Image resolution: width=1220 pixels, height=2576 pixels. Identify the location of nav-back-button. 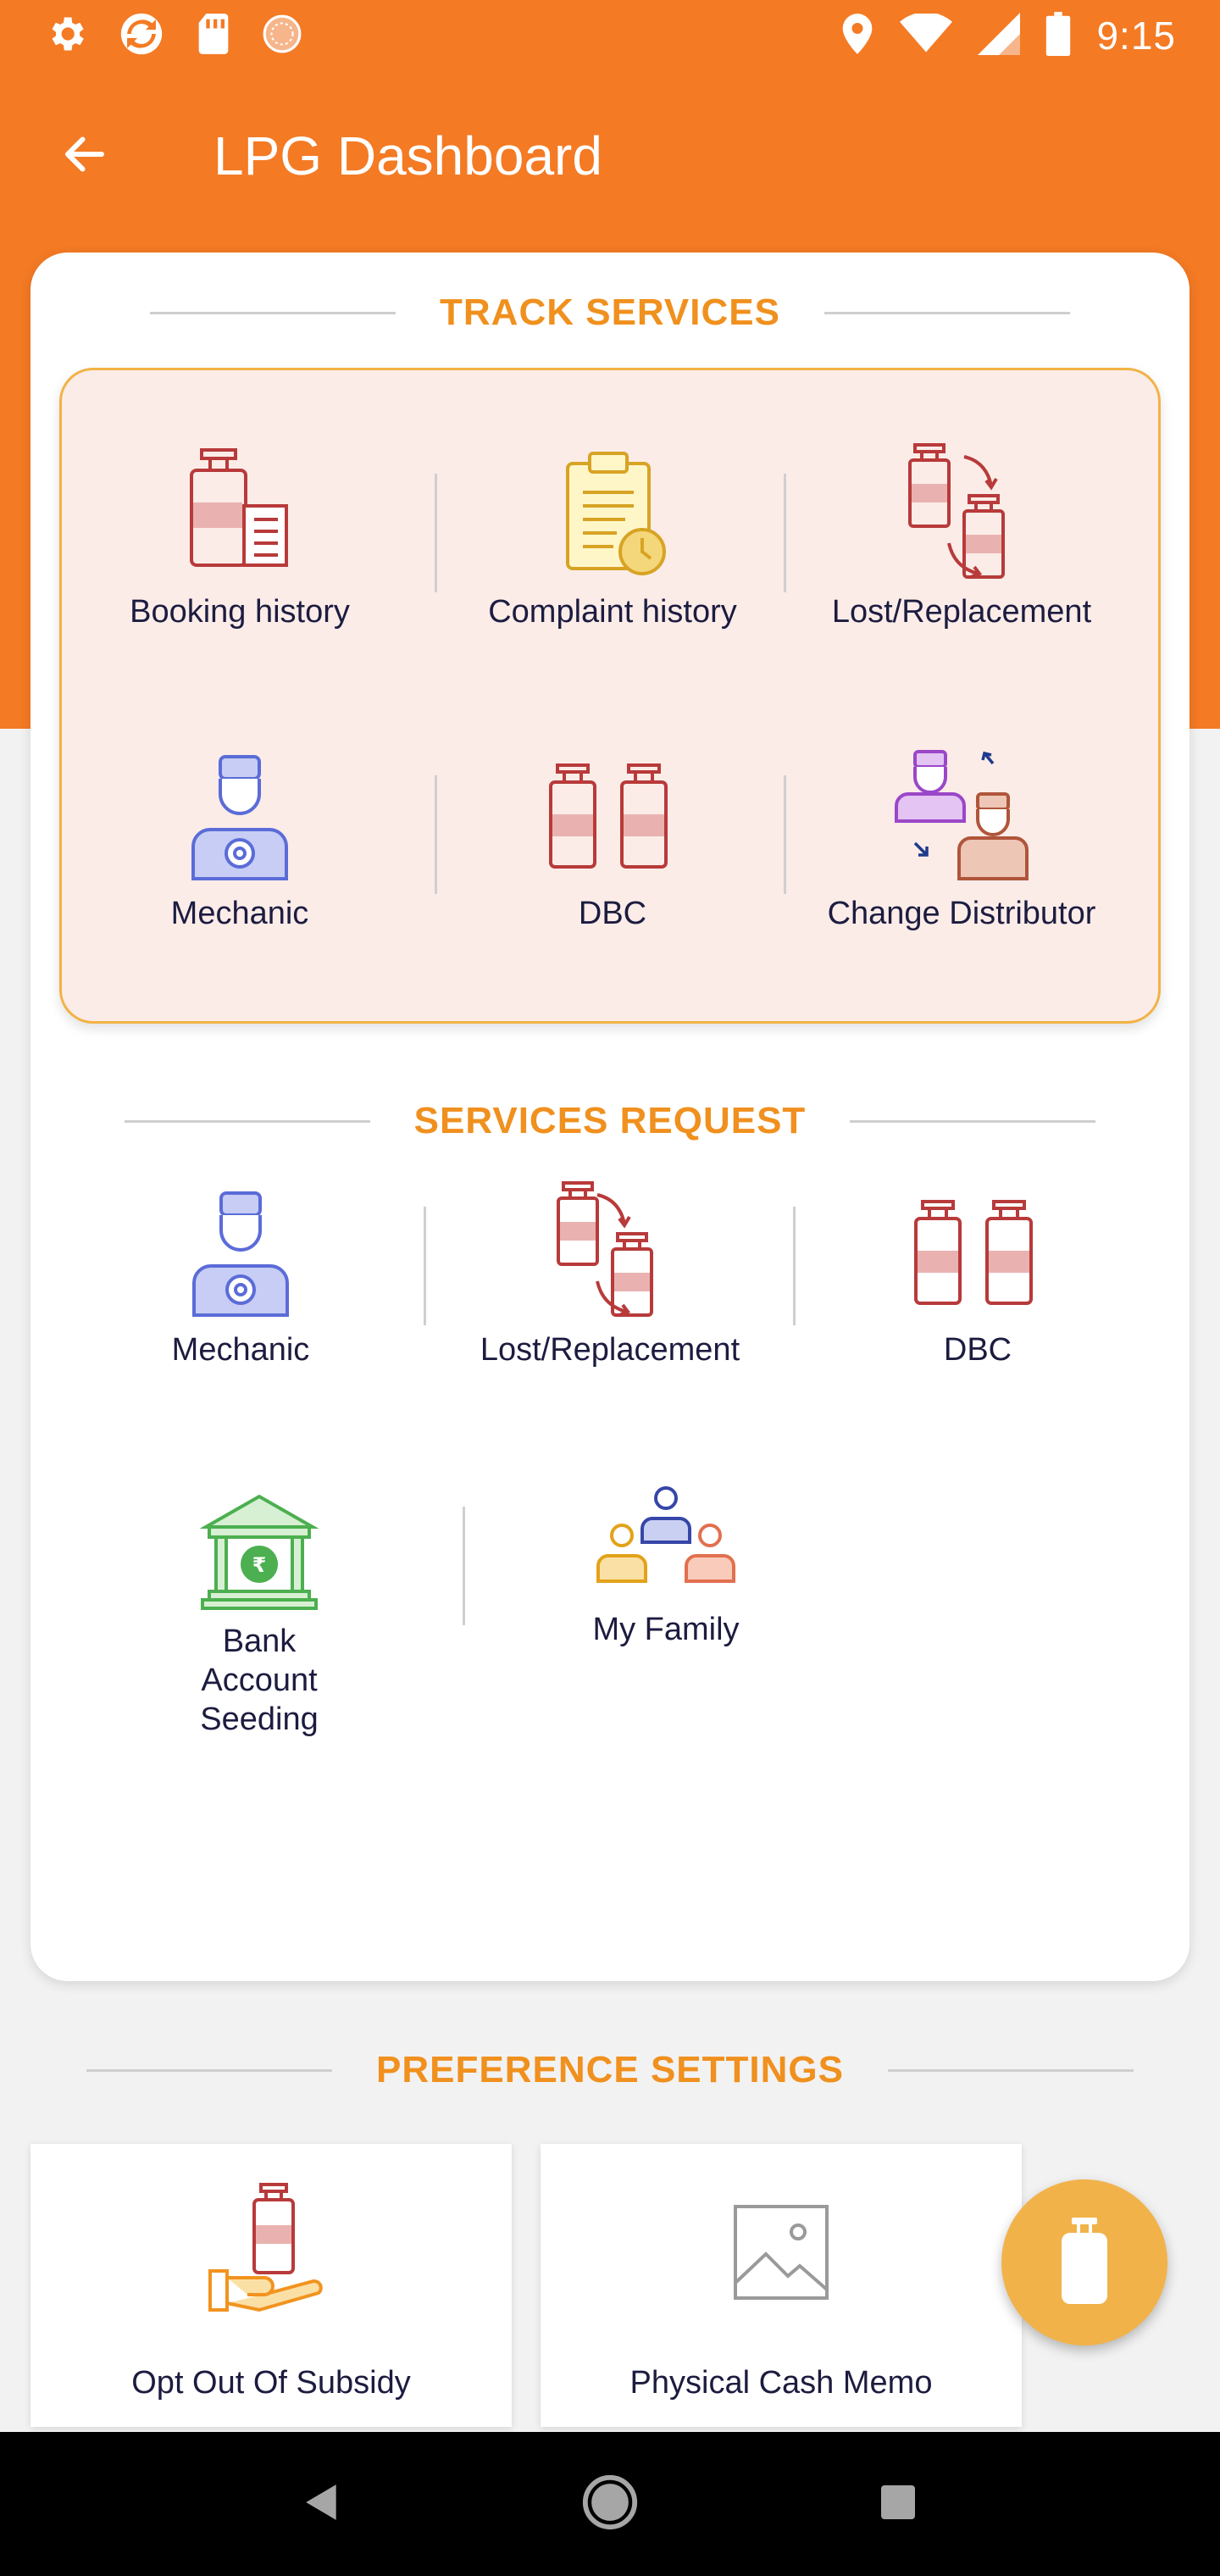
(322, 2504).